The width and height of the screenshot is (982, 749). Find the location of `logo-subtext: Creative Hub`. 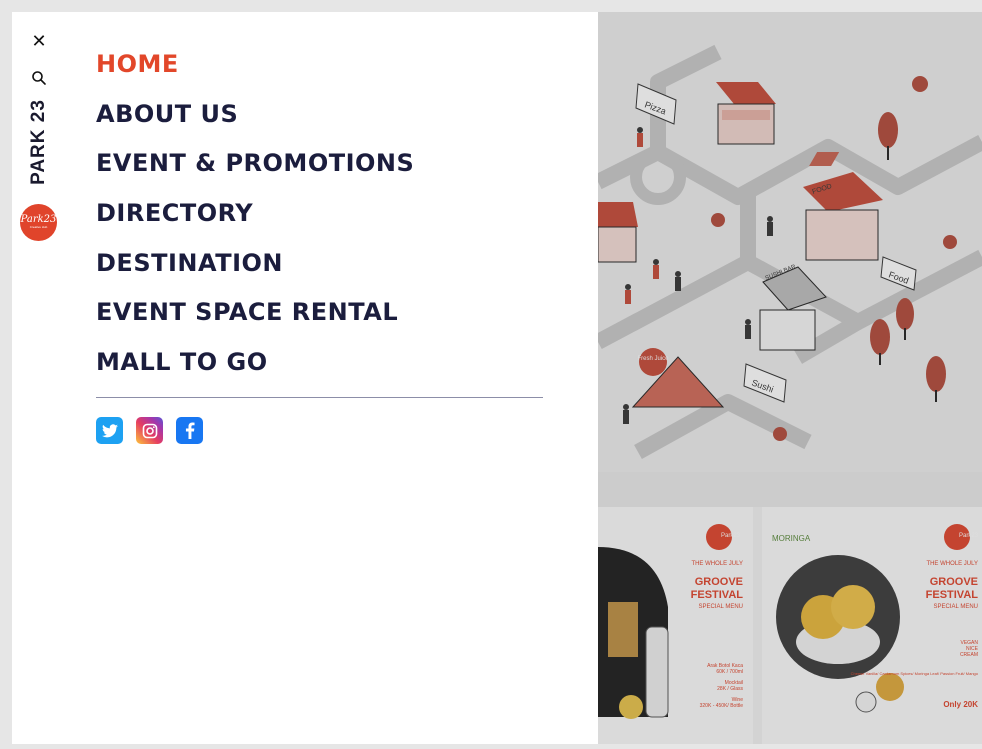

logo-subtext: Creative Hub is located at coordinates (38, 227).